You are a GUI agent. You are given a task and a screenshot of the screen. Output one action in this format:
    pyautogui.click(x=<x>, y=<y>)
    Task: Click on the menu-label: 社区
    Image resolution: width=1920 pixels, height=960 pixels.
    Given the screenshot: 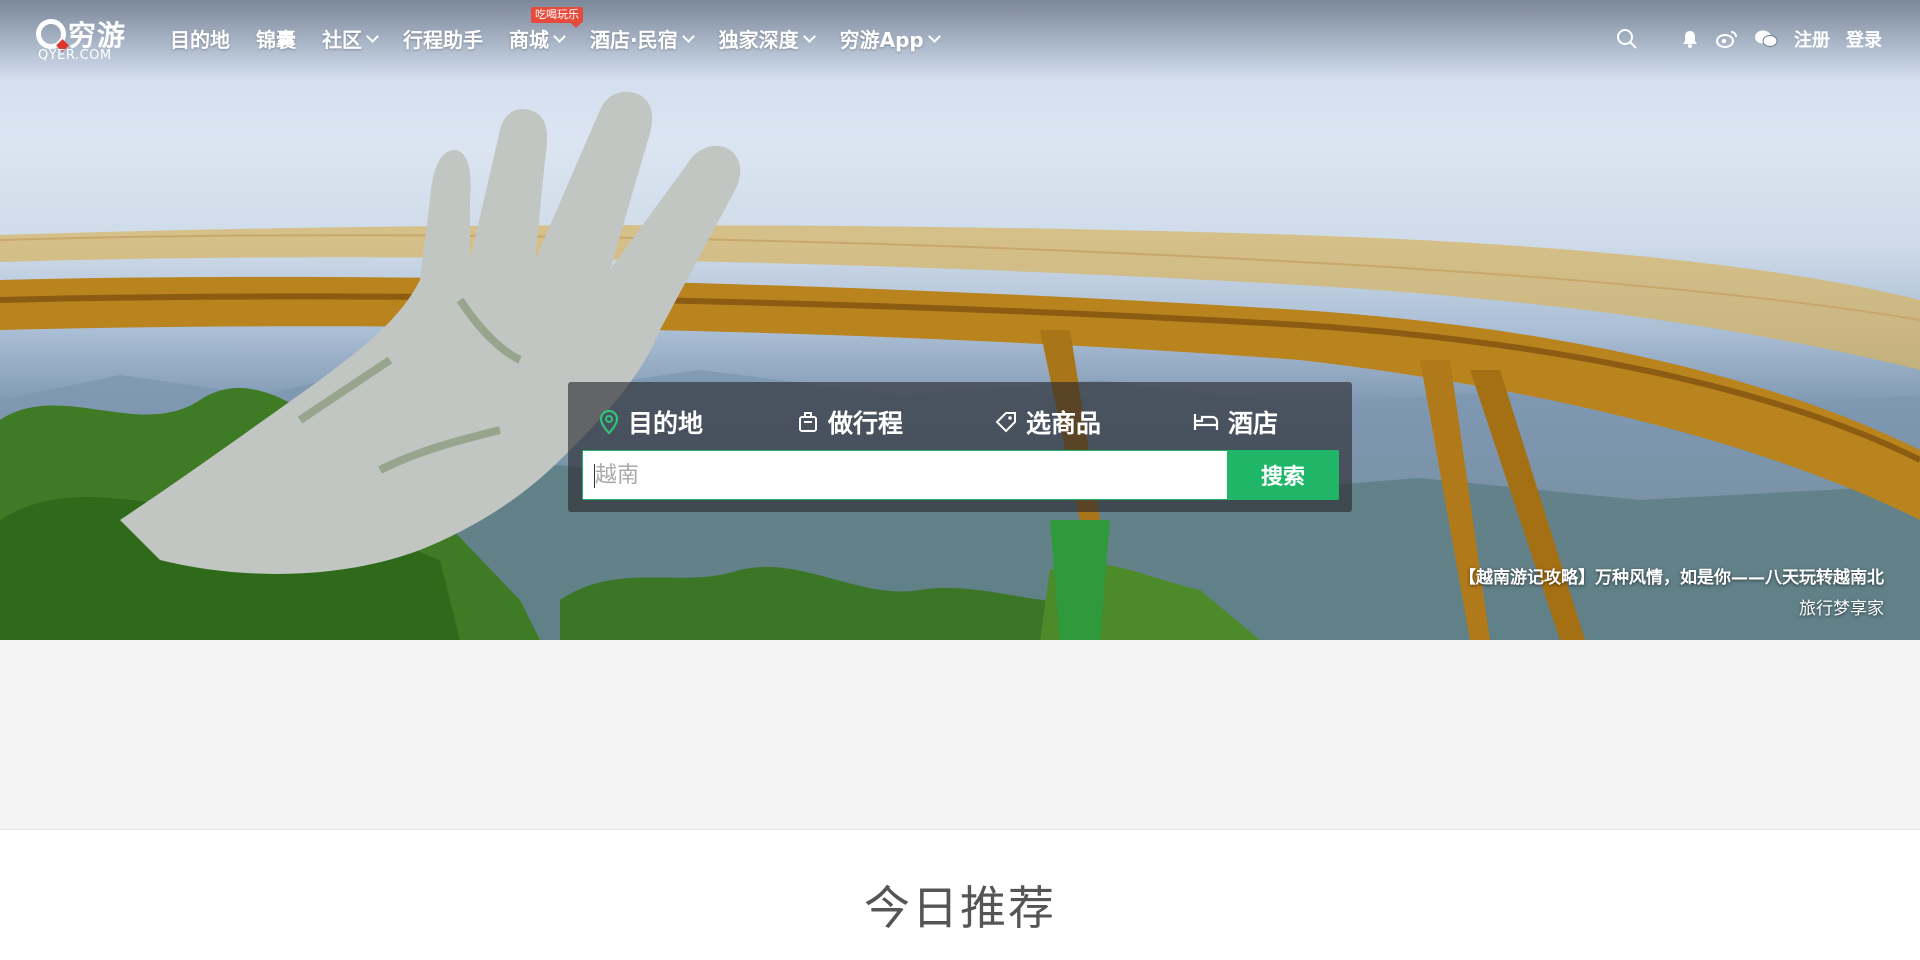 What is the action you would take?
    pyautogui.click(x=342, y=40)
    